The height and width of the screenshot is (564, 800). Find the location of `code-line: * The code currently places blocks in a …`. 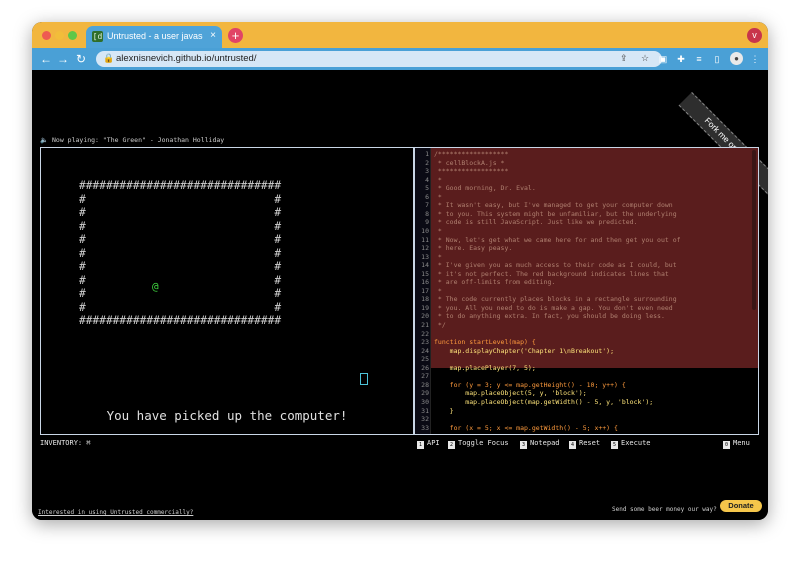

code-line: * The code currently places blocks in a … is located at coordinates (555, 299).